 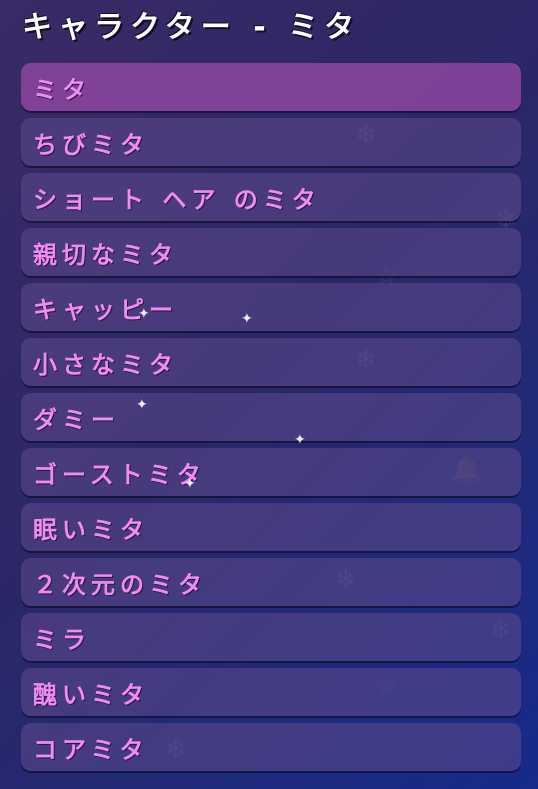 I want to click on character-item-mila: ミラ, so click(x=271, y=637).